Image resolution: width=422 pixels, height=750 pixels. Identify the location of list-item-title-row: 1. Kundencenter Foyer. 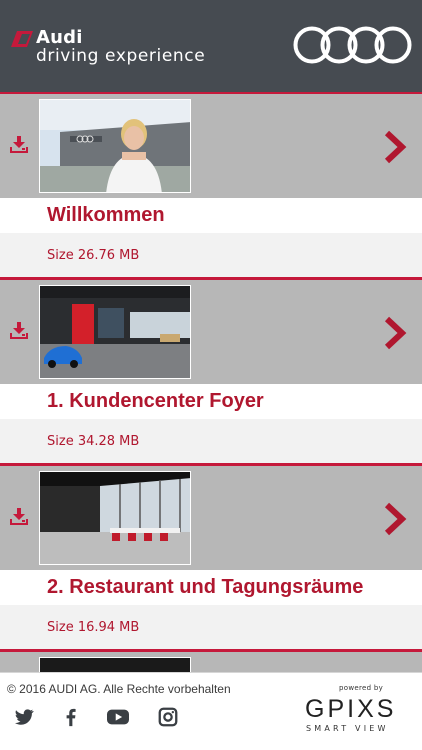
(211, 401).